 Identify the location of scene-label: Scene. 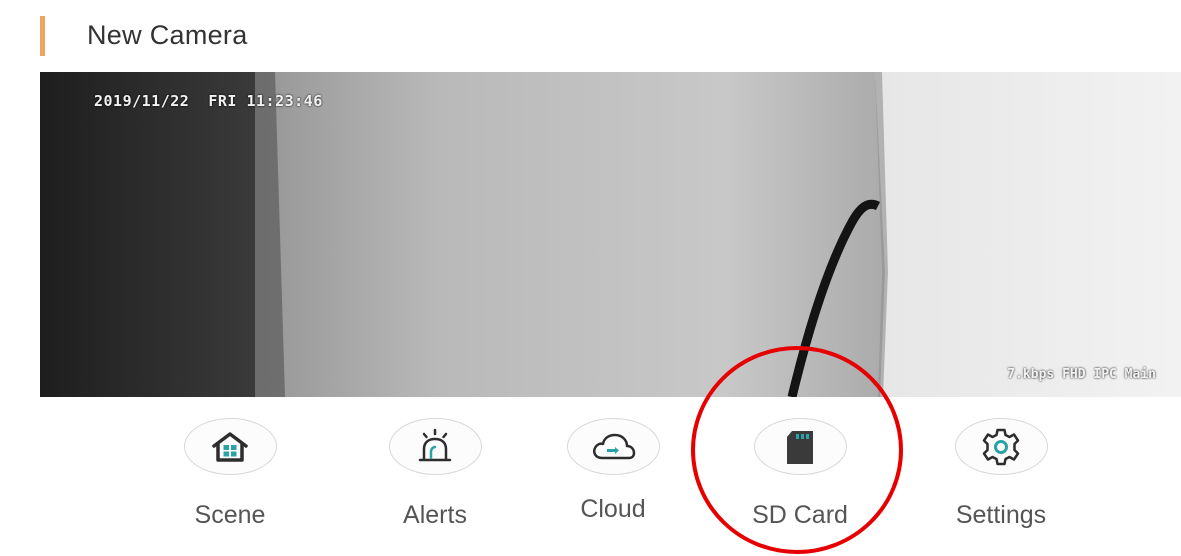
(230, 515).